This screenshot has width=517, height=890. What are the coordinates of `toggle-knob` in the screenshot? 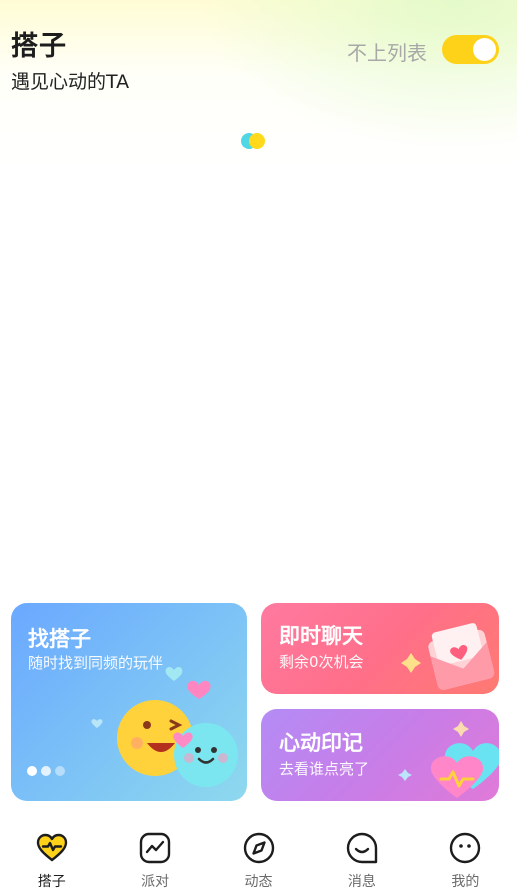 It's located at (484, 49).